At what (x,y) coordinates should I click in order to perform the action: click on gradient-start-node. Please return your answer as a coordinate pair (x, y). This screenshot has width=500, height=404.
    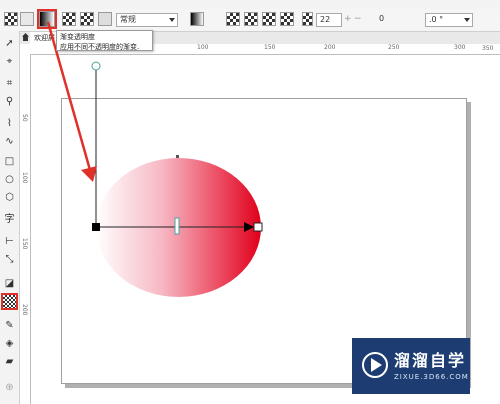
    Looking at the image, I should click on (96, 227).